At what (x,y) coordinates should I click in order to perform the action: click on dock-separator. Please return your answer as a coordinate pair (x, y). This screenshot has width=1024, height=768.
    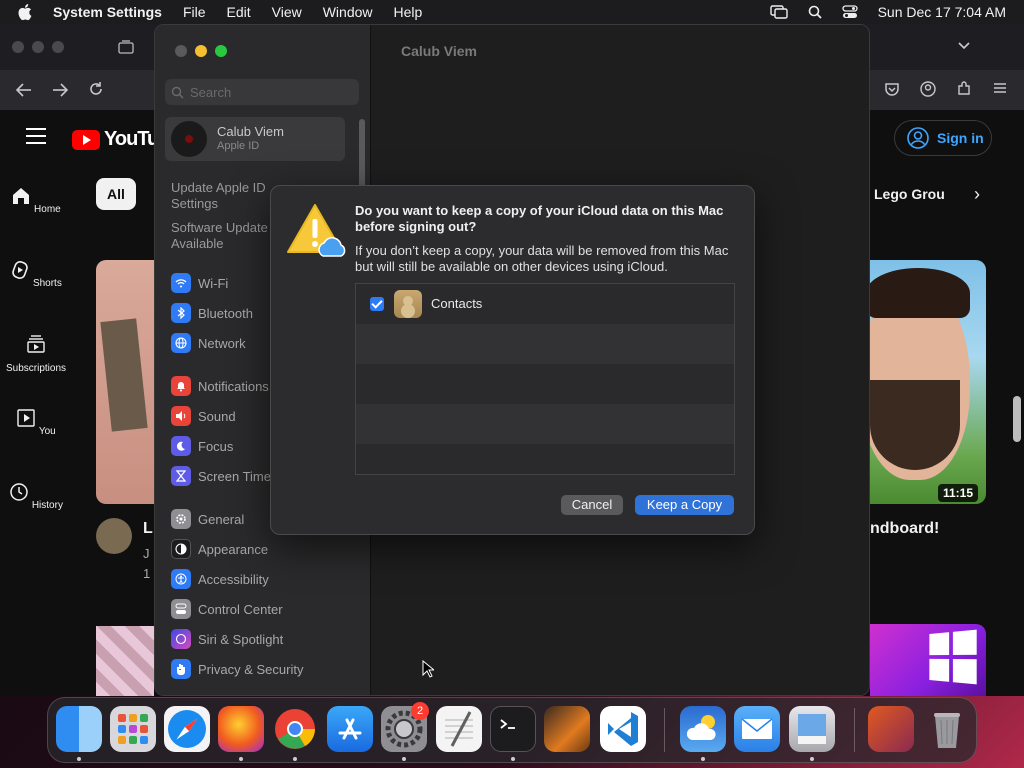
    Looking at the image, I should click on (854, 730).